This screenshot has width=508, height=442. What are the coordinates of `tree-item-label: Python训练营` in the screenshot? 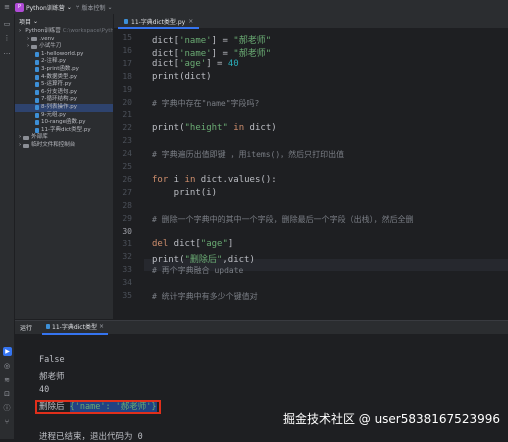 It's located at (43, 31).